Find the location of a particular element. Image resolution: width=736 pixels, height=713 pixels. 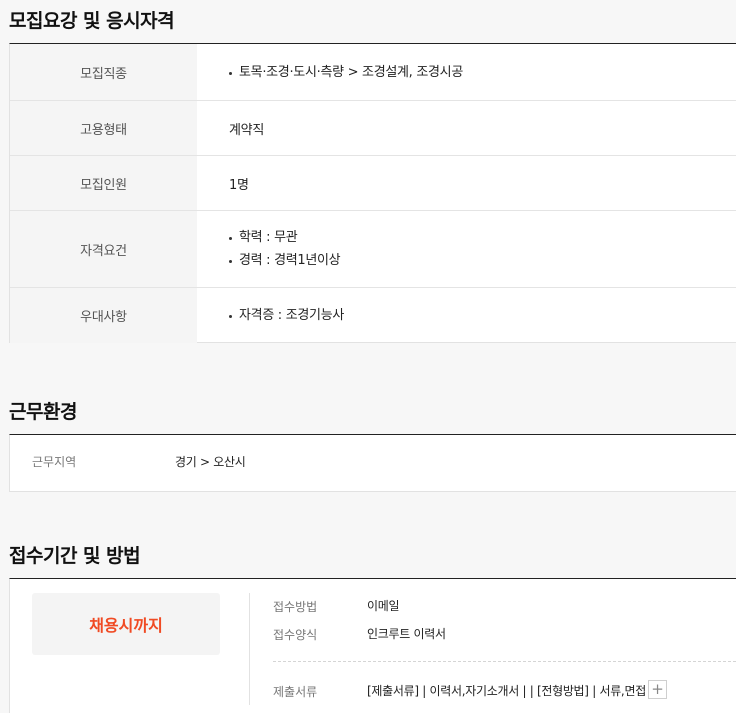

employment-type-value: 계약직 is located at coordinates (246, 130).